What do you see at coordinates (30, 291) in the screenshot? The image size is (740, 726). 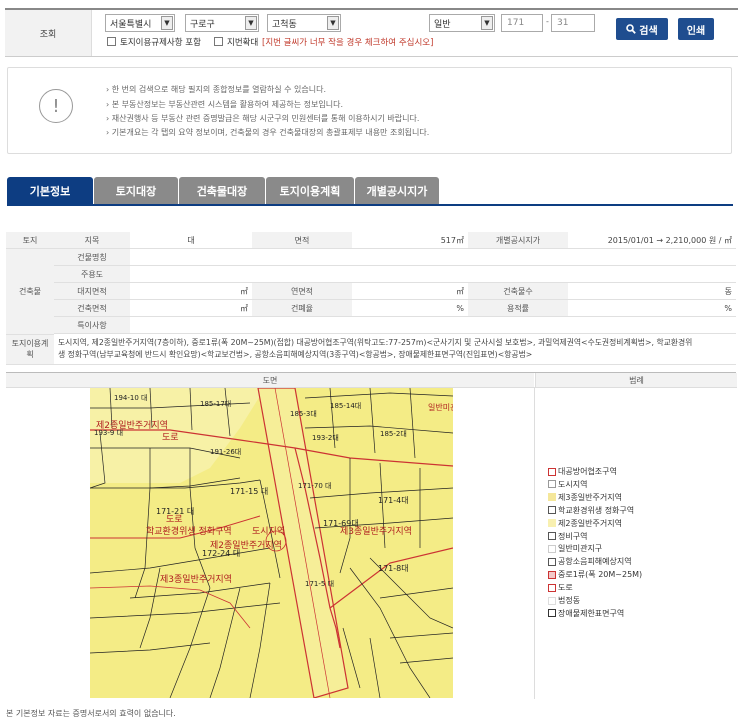 I see `building-header: 건축물` at bounding box center [30, 291].